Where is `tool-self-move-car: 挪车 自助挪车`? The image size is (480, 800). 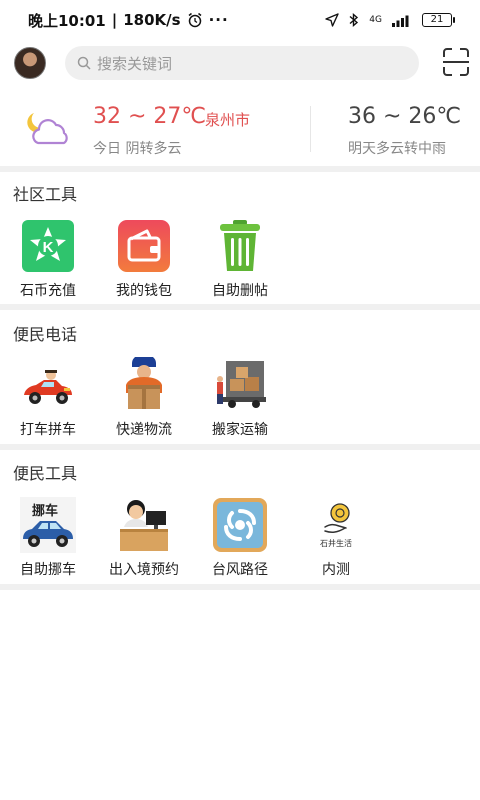
tool-self-move-car: 挪车 自助挪车 is located at coordinates (48, 538).